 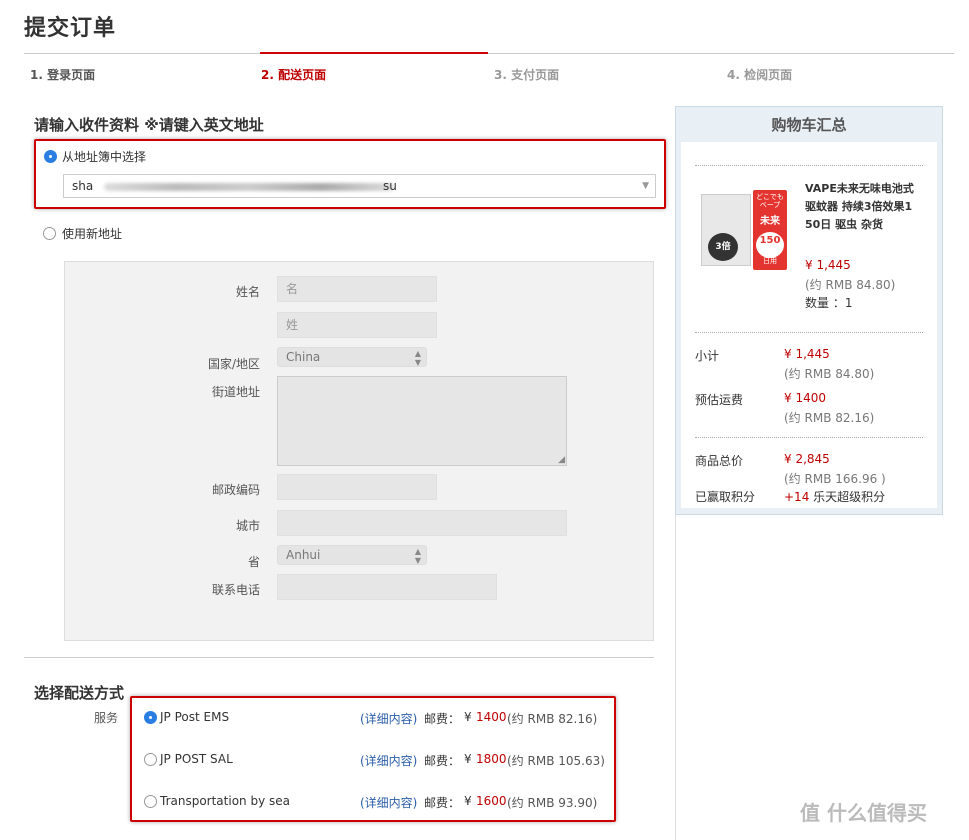 I want to click on product-name: VAPE未来无味电池式 驱蚊器 持续3倍效果1 50日 驱虫 杂货, so click(x=870, y=207).